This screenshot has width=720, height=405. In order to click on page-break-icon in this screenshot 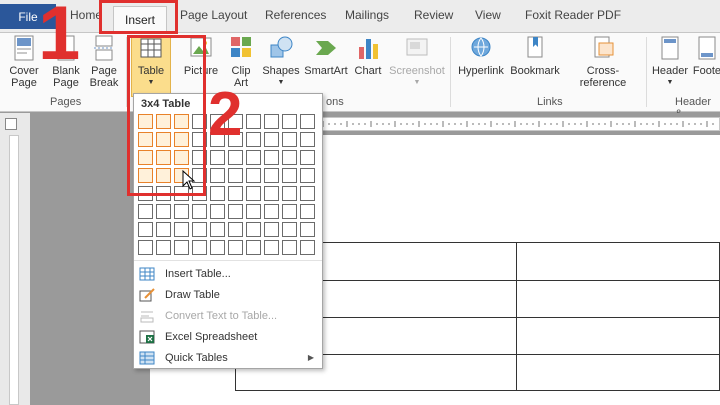, I will do `click(104, 48)`.